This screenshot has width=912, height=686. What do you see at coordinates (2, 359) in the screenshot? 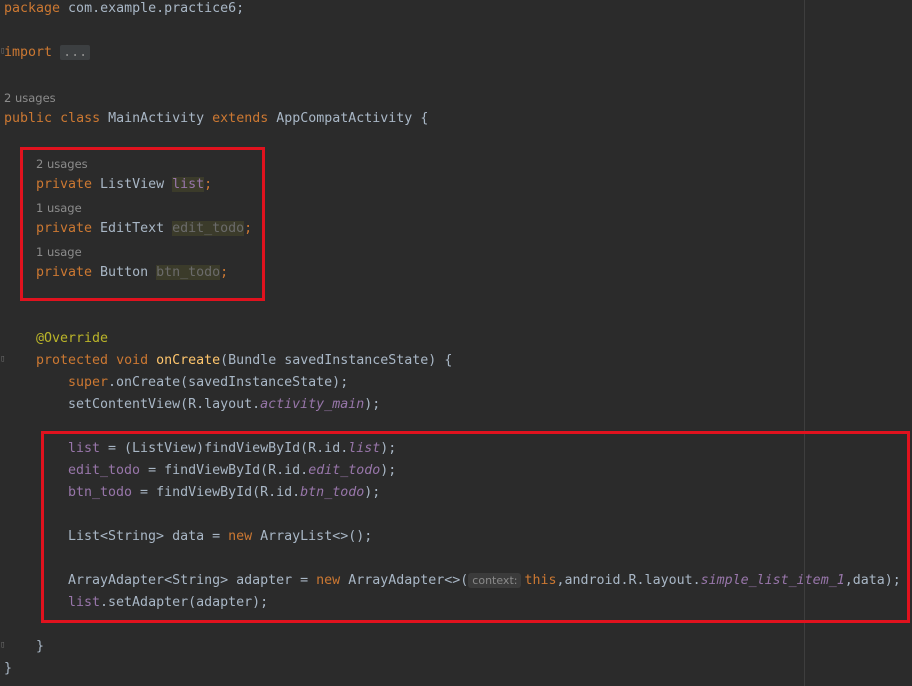
I see `override-gutter-icon: ▯` at bounding box center [2, 359].